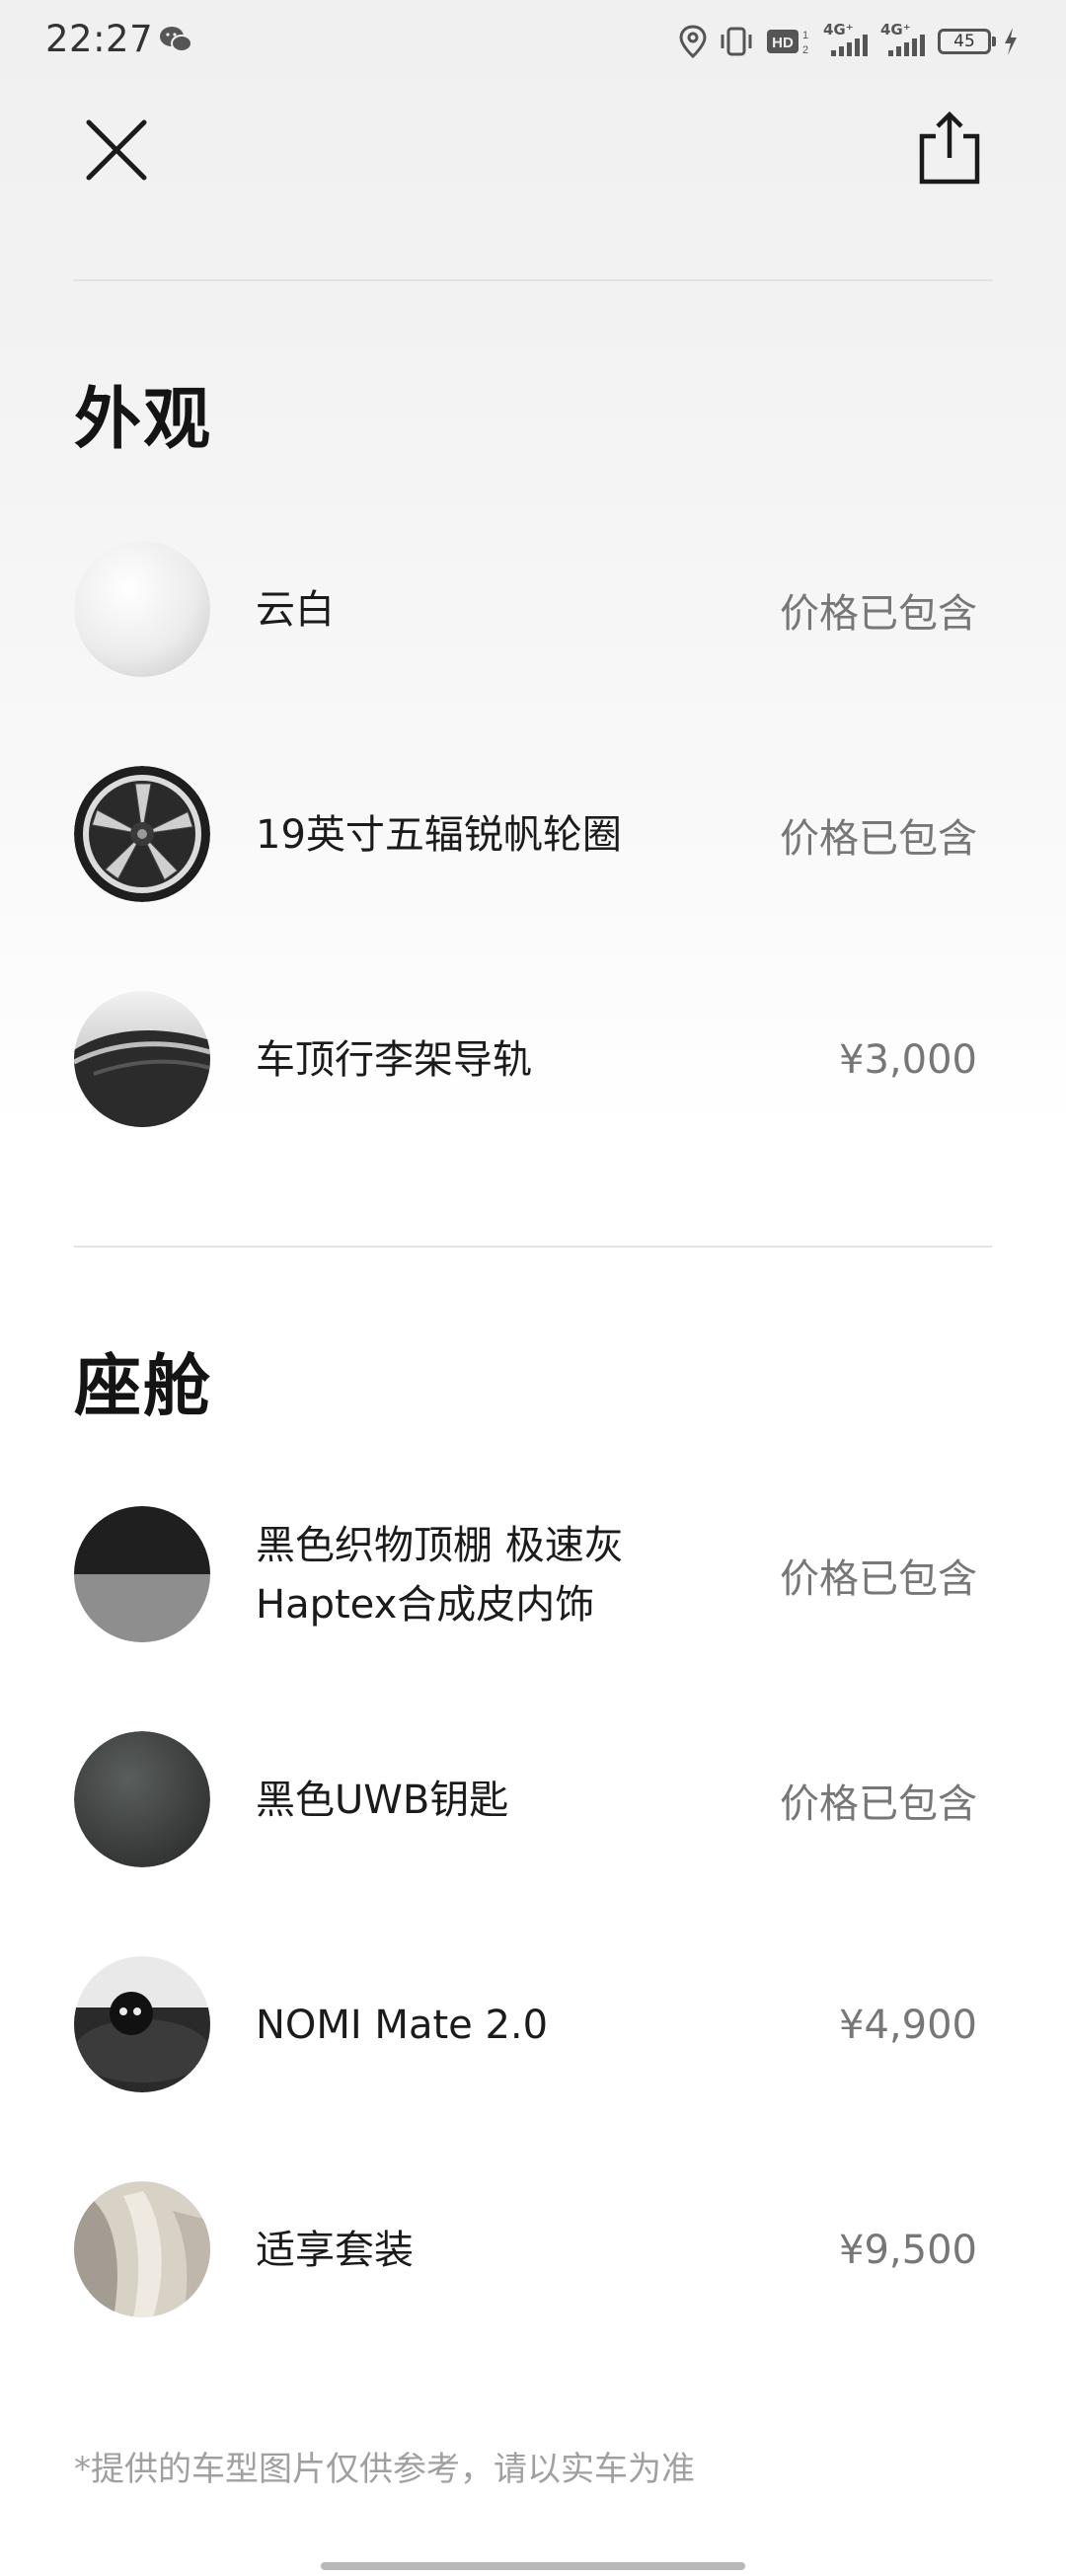  What do you see at coordinates (525, 2250) in the screenshot?
I see `option-row-comfort-pack: 适享套装 ¥9,500` at bounding box center [525, 2250].